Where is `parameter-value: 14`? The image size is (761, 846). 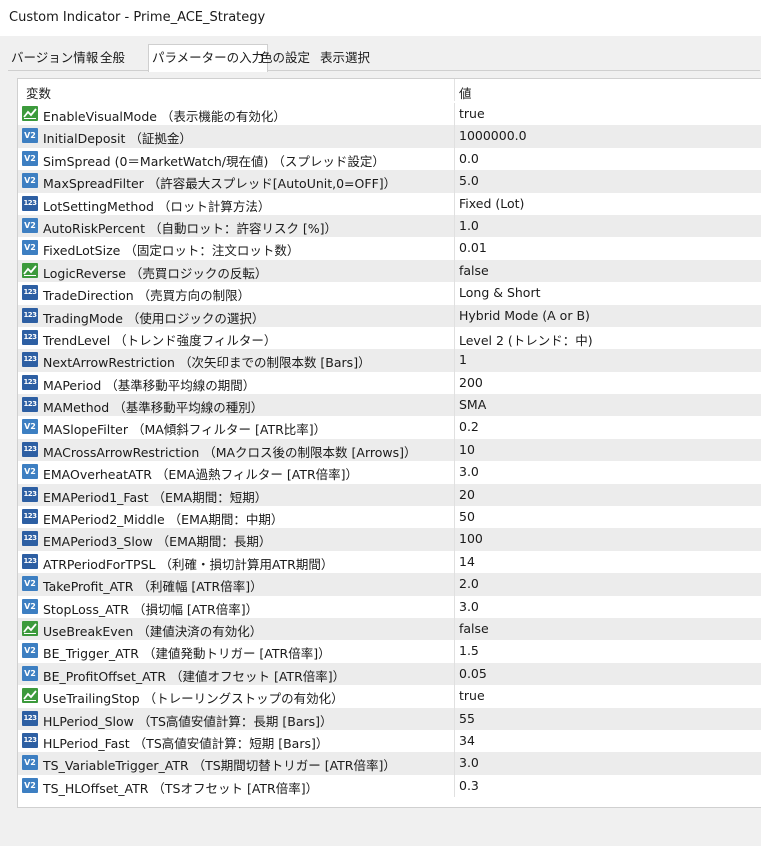 parameter-value: 14 is located at coordinates (467, 561).